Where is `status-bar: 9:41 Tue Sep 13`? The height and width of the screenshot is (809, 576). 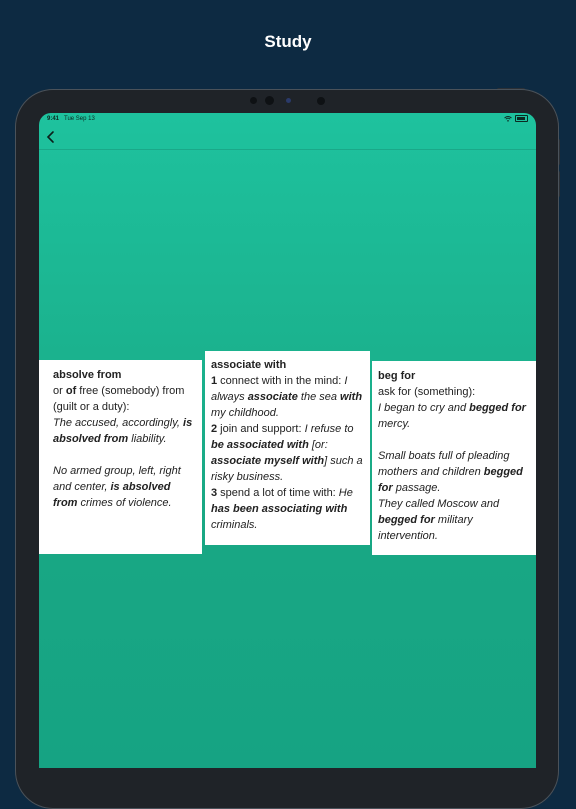 status-bar: 9:41 Tue Sep 13 is located at coordinates (287, 119).